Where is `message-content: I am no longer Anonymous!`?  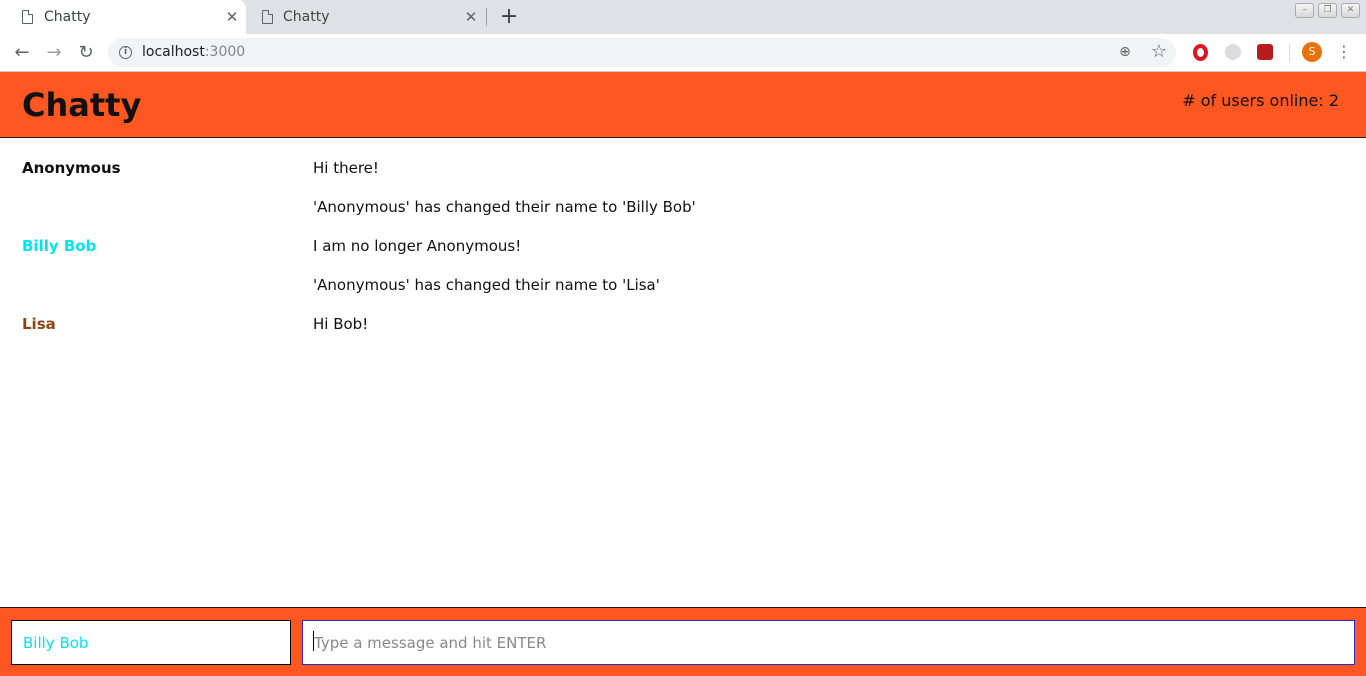 message-content: I am no longer Anonymous! is located at coordinates (417, 246).